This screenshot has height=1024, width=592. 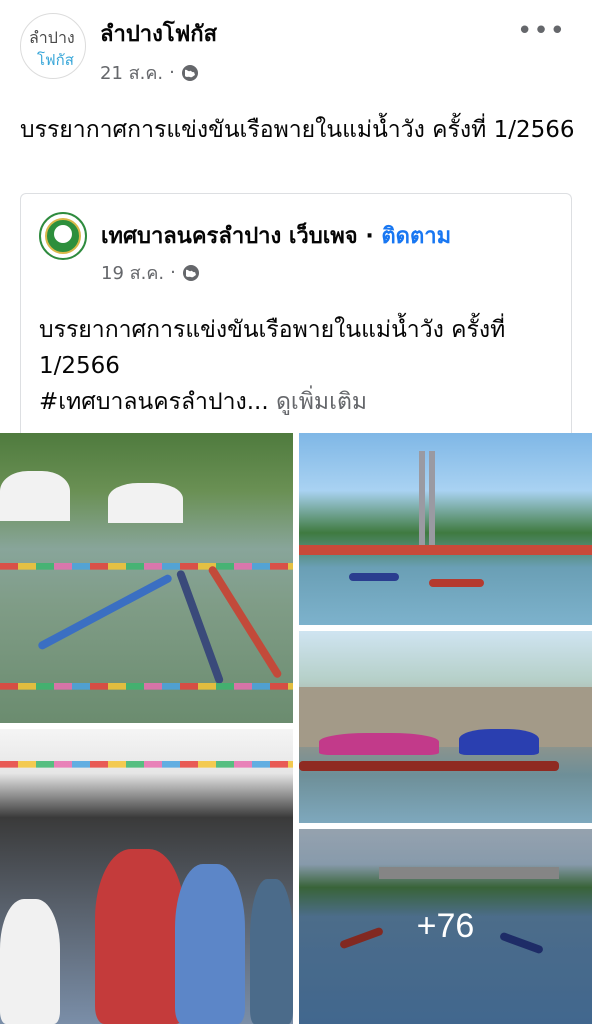 I want to click on page-name: ลำปางโฟกัส, so click(x=158, y=33).